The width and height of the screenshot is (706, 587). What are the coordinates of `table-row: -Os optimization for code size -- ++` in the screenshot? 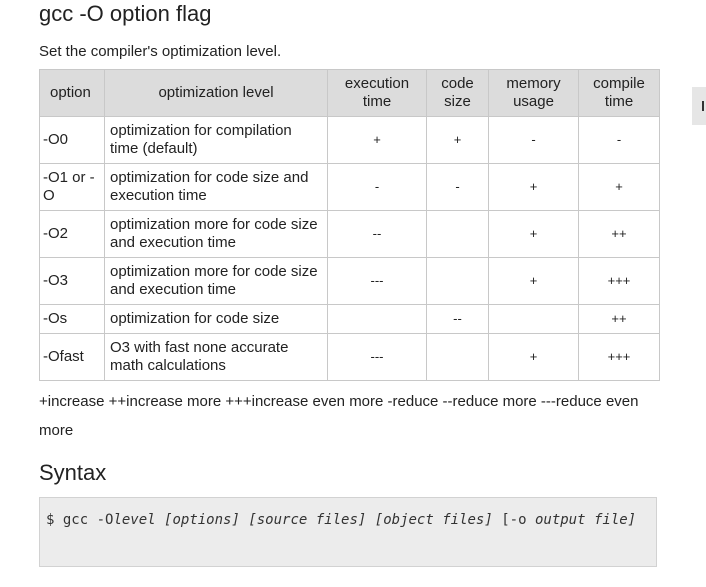 It's located at (349, 319).